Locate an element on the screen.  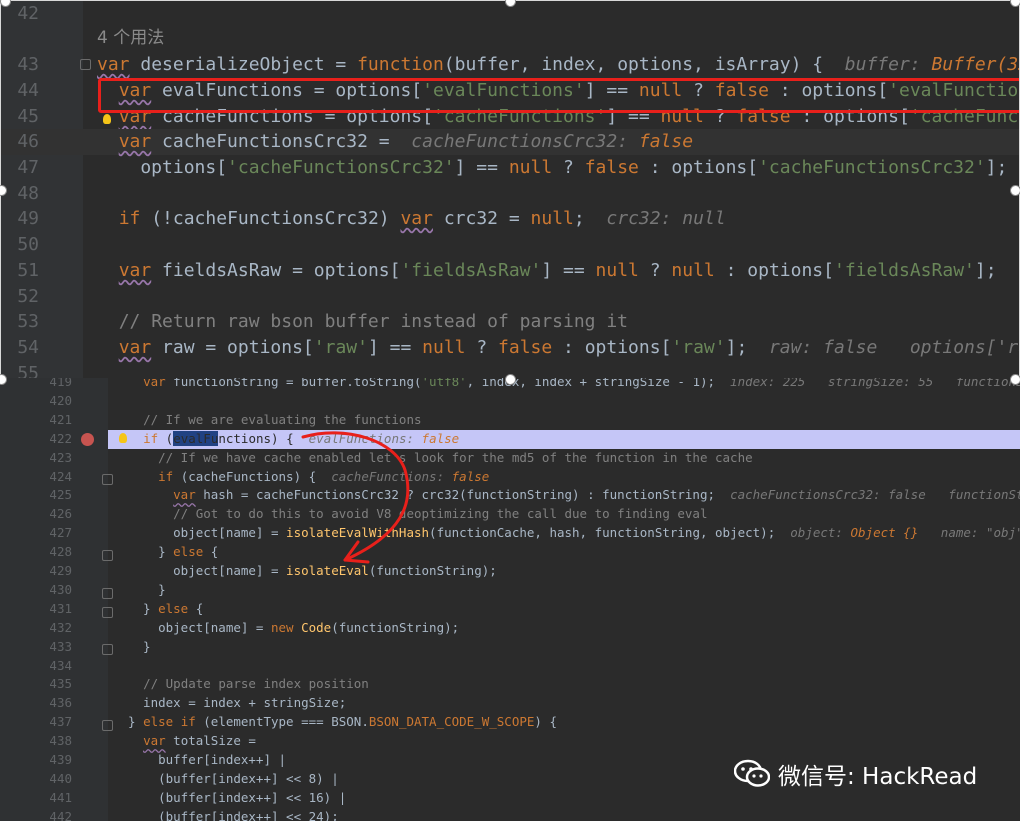
arrow-head is located at coordinates (356, 552).